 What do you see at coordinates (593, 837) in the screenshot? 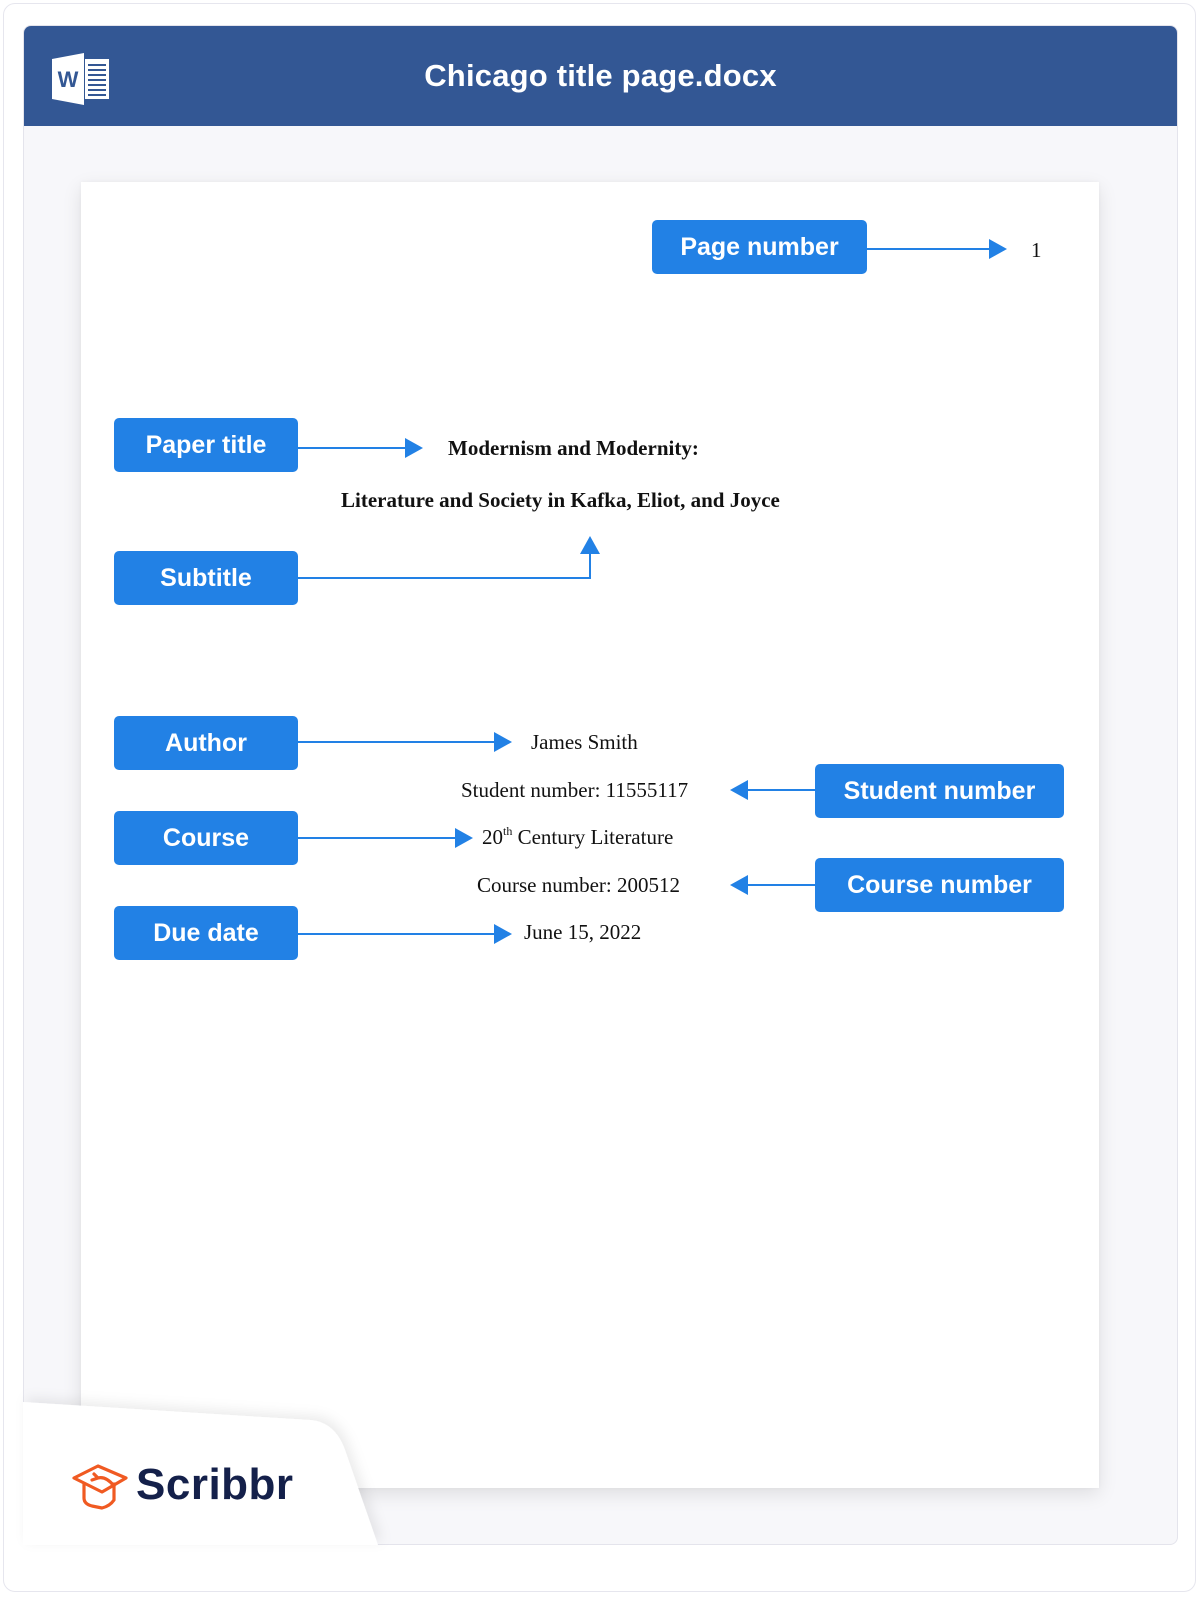
I see `course-suffix: Century Literature` at bounding box center [593, 837].